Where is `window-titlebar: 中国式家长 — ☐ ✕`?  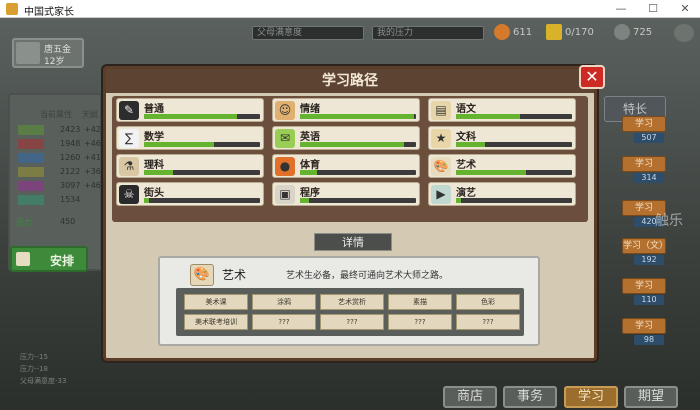
window-titlebar: 中国式家长 — ☐ ✕ is located at coordinates (350, 9).